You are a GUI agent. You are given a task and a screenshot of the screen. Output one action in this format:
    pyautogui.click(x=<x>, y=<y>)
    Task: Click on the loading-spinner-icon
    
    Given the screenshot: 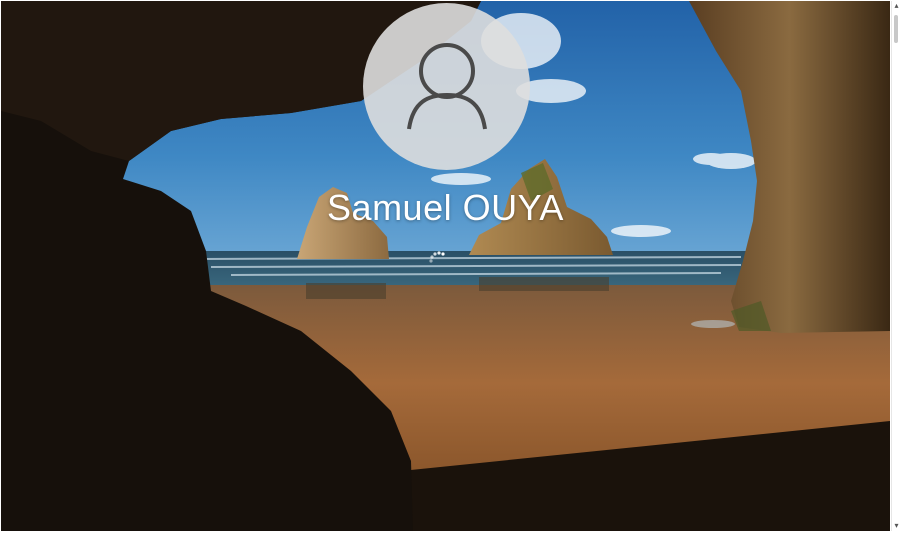 What is the action you would take?
    pyautogui.click(x=437, y=257)
    